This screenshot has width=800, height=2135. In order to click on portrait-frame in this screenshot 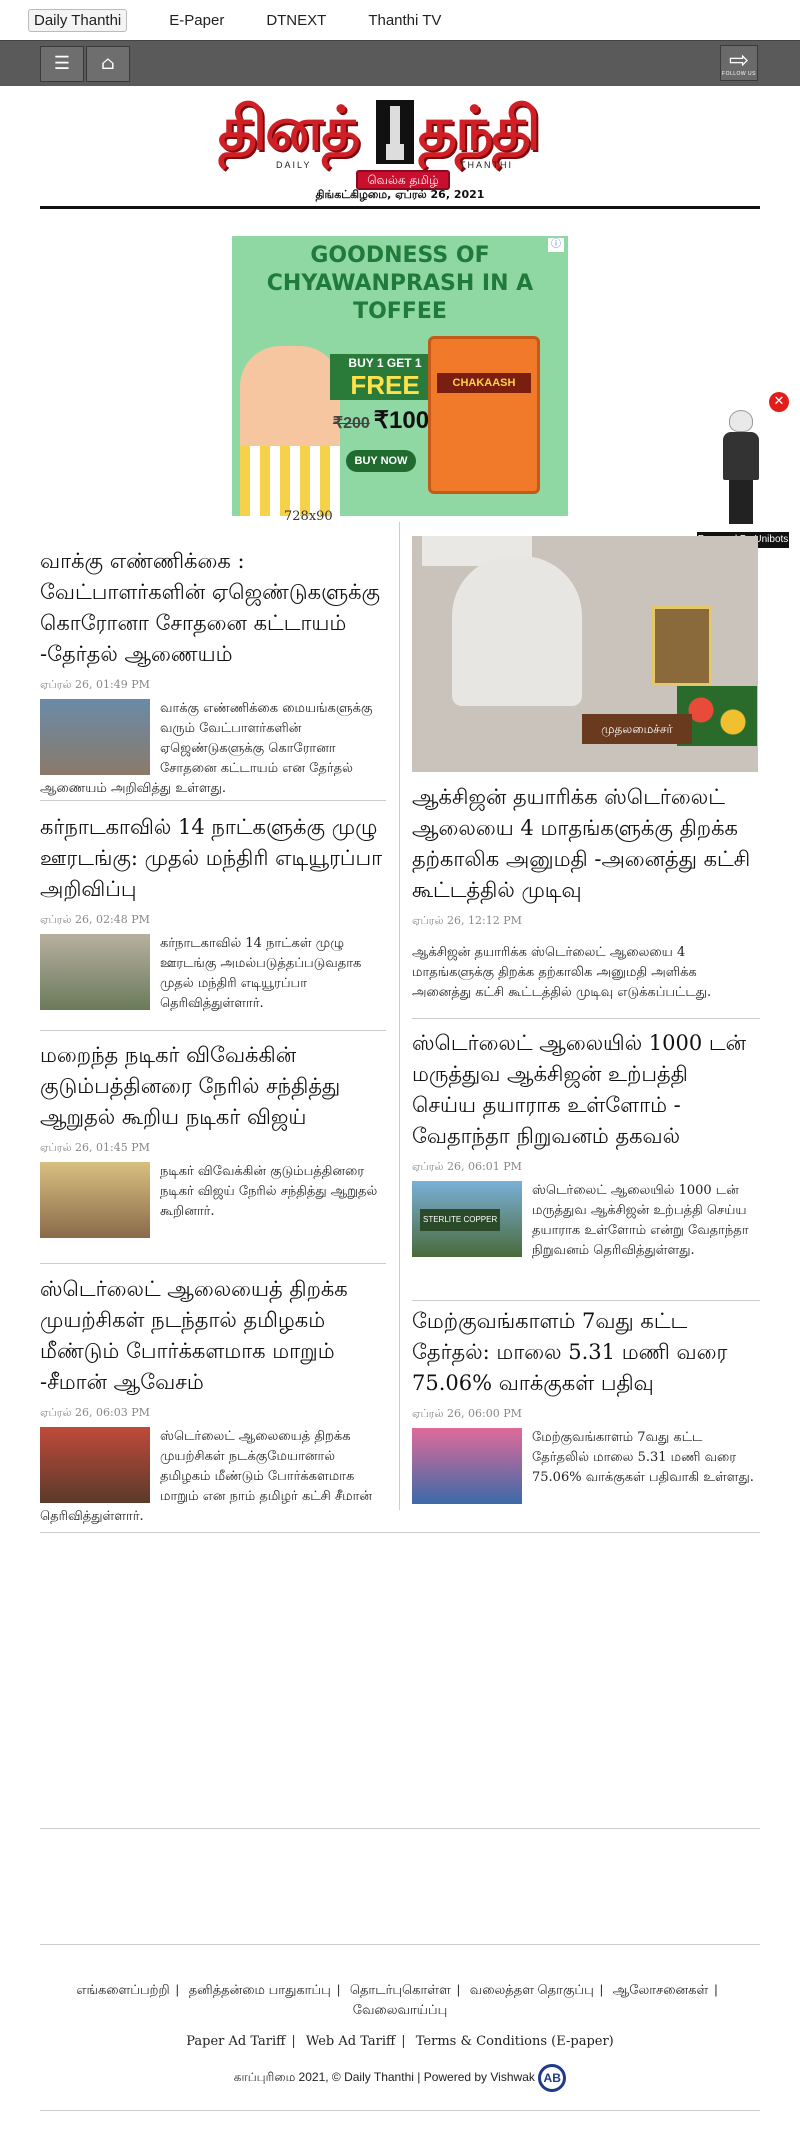, I will do `click(682, 646)`.